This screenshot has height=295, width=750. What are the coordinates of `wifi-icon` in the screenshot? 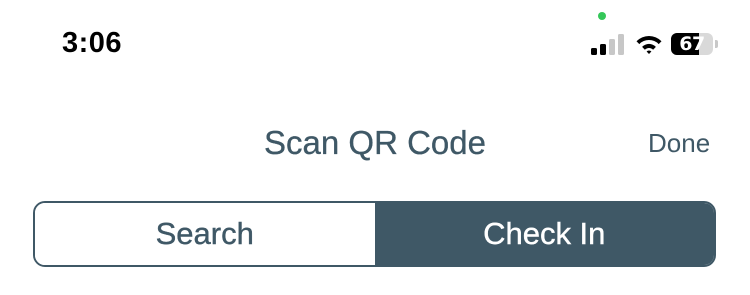 It's located at (649, 44).